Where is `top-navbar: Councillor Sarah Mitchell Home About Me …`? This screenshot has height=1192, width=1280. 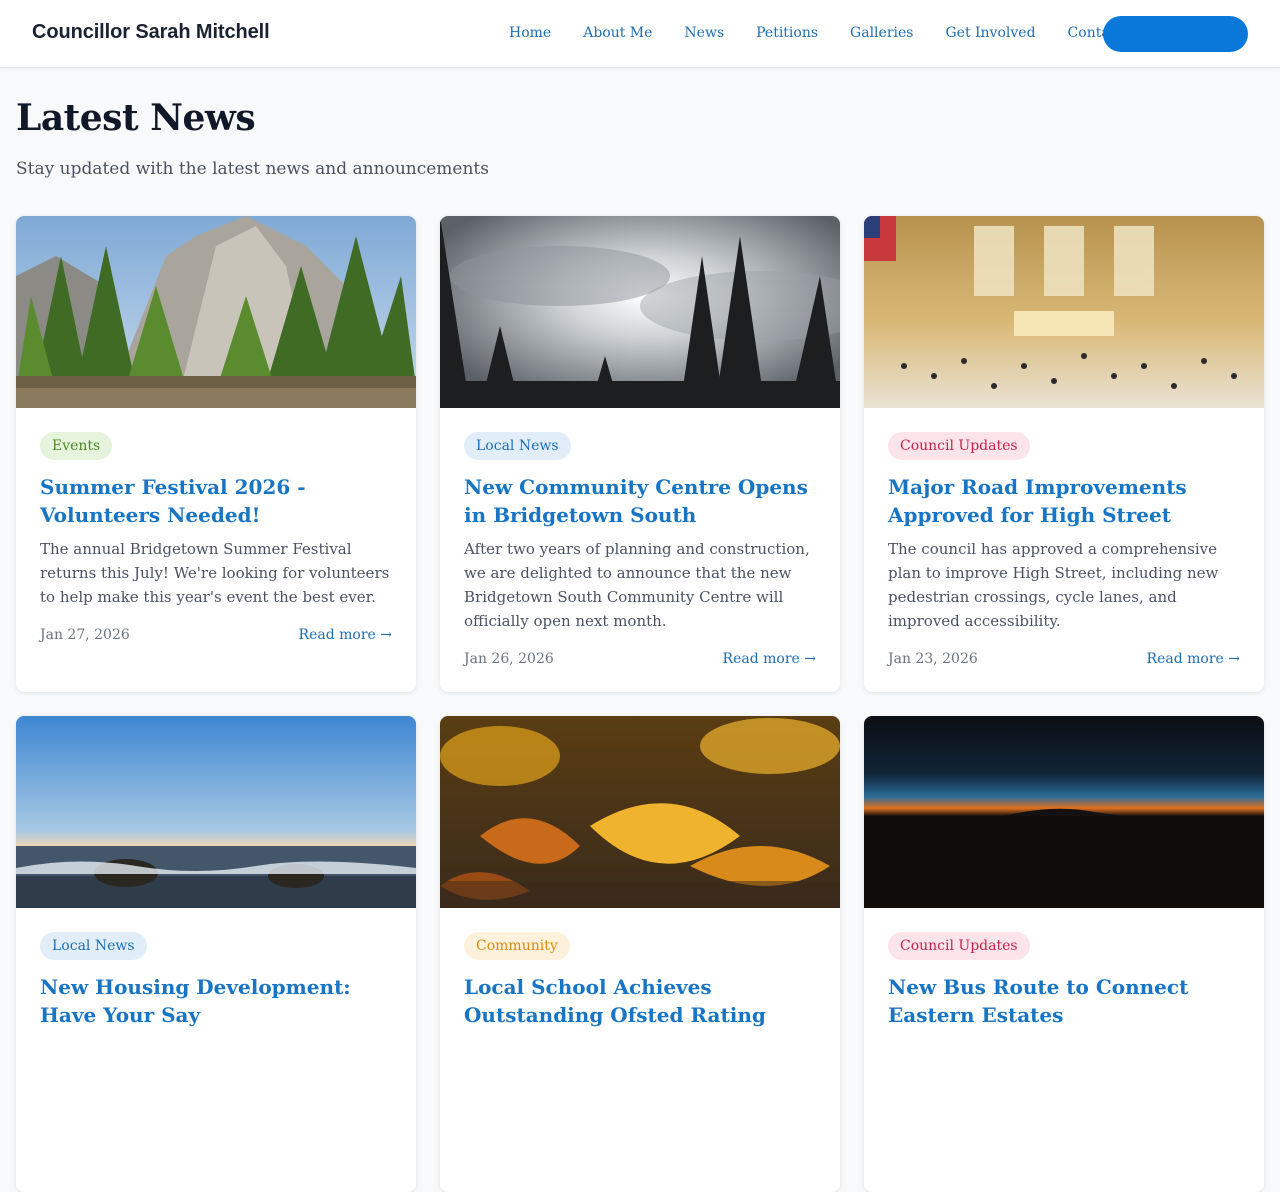
top-navbar: Councillor Sarah Mitchell Home About Me … is located at coordinates (640, 34).